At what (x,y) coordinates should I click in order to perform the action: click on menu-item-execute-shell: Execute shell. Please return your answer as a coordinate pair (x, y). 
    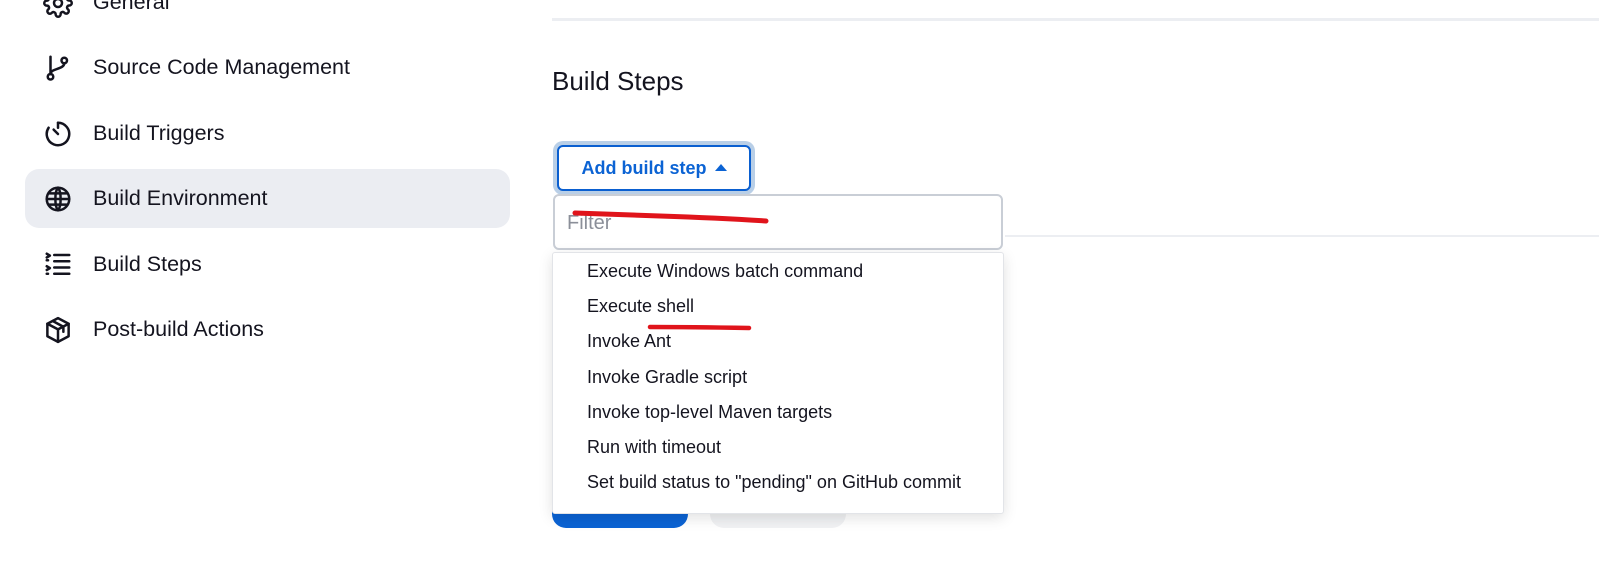
    Looking at the image, I should click on (640, 306).